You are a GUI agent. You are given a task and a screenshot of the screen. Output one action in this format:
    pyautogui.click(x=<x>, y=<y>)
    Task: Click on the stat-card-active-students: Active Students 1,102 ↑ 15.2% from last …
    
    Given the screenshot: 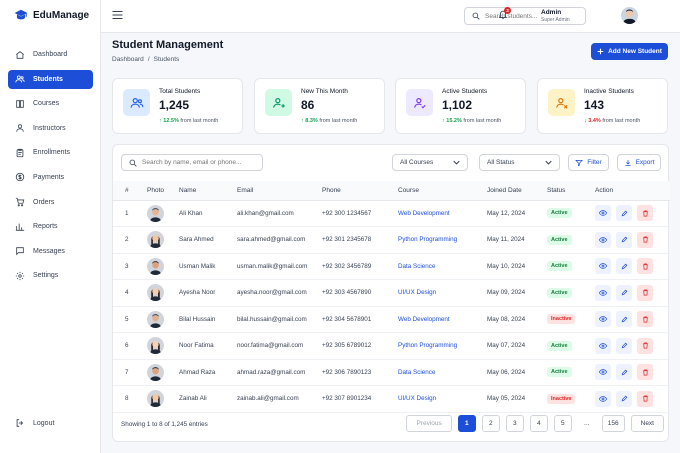 What is the action you would take?
    pyautogui.click(x=460, y=106)
    